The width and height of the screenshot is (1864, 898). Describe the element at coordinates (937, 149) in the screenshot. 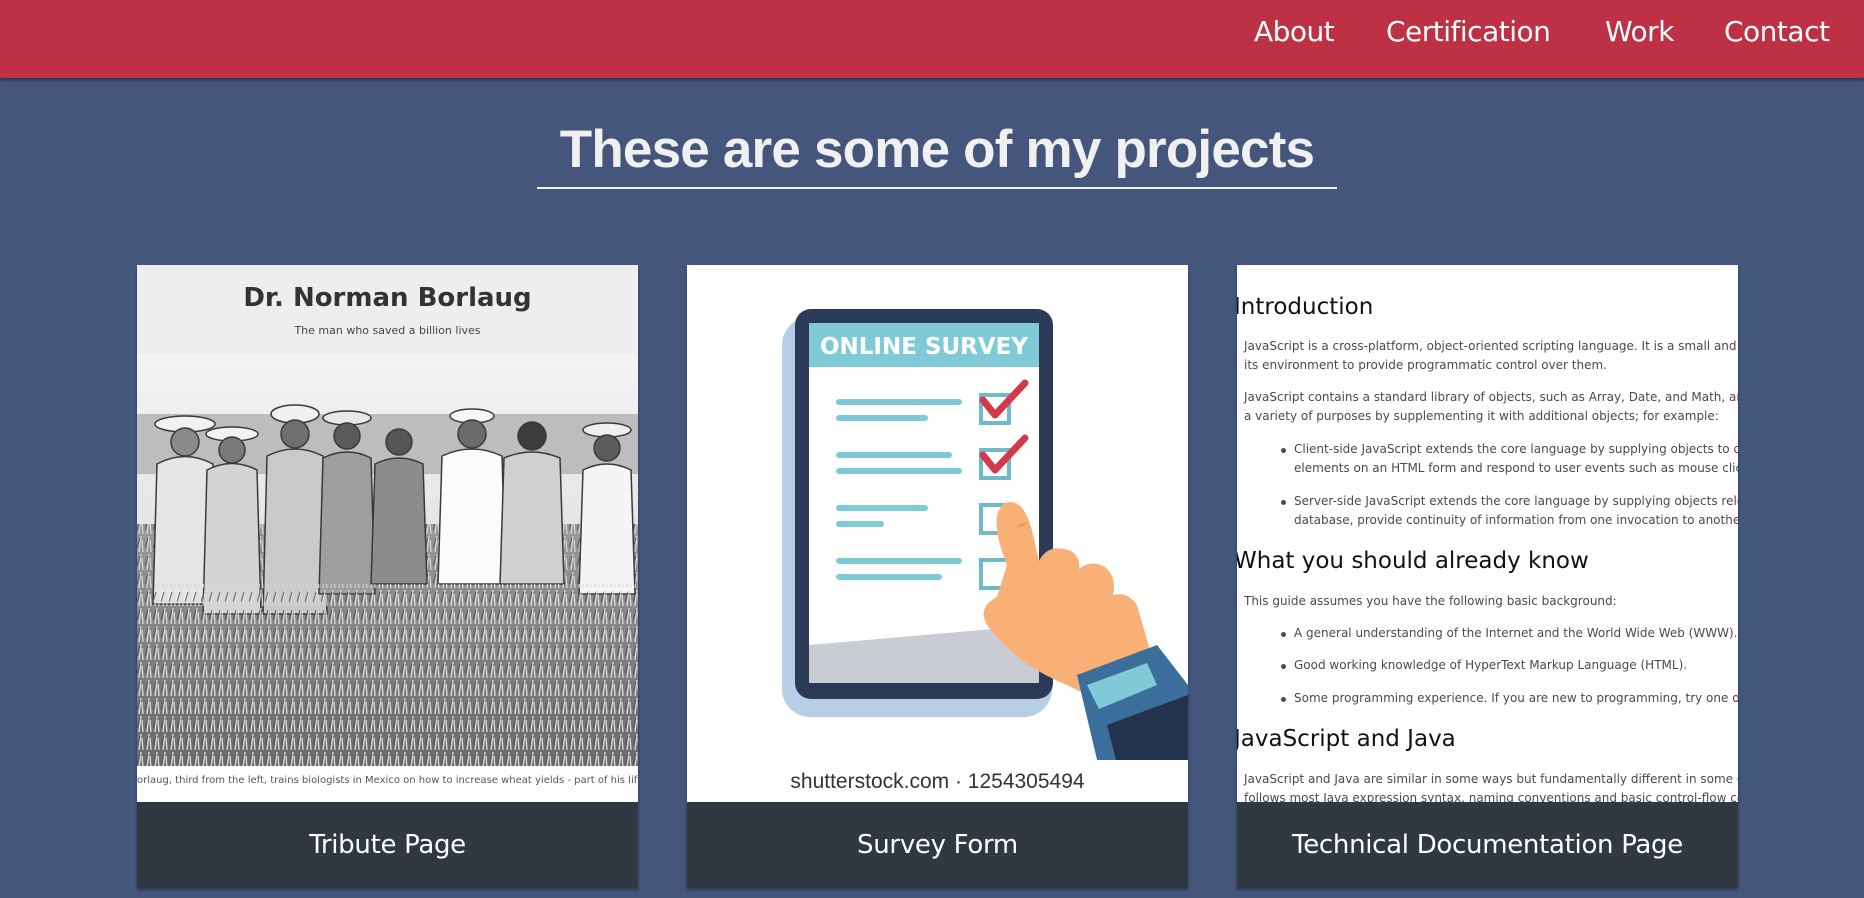

I see `projects-section-title: These are some of my projects` at that location.